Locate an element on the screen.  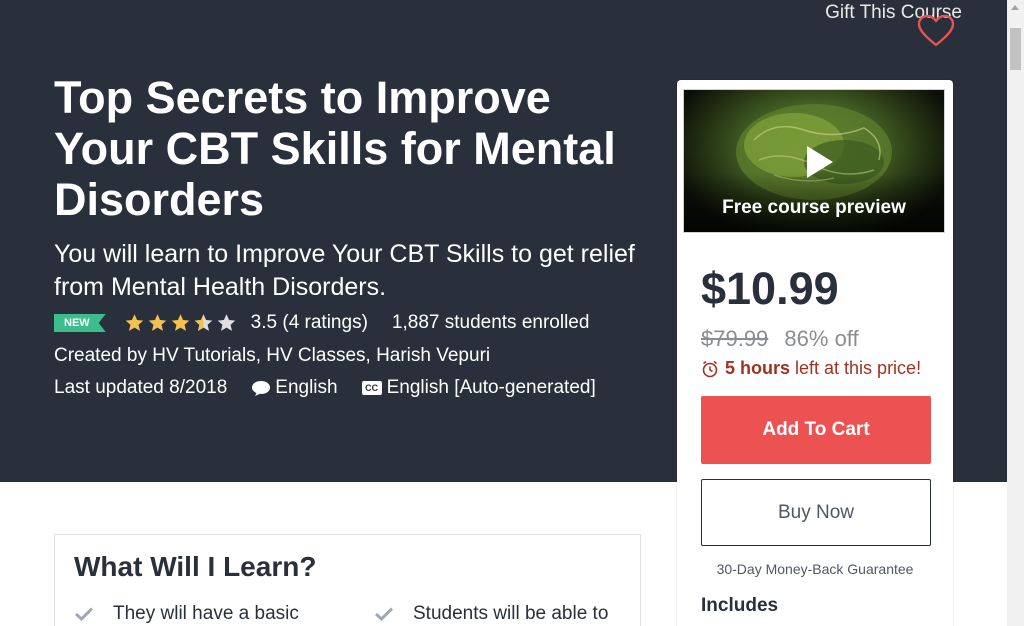
add-to-cart-button: Add To Cart is located at coordinates (816, 430).